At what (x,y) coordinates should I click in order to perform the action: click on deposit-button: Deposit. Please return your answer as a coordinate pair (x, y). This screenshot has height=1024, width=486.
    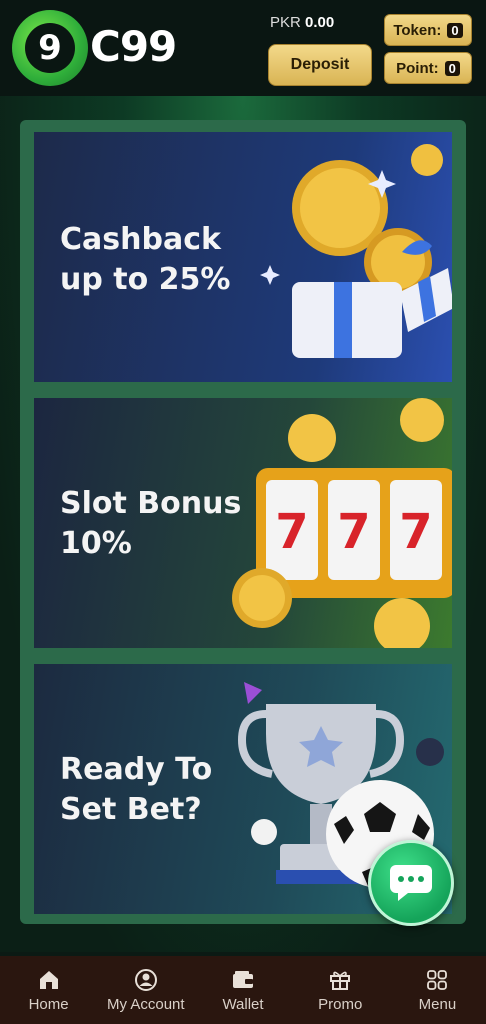
    Looking at the image, I should click on (320, 65).